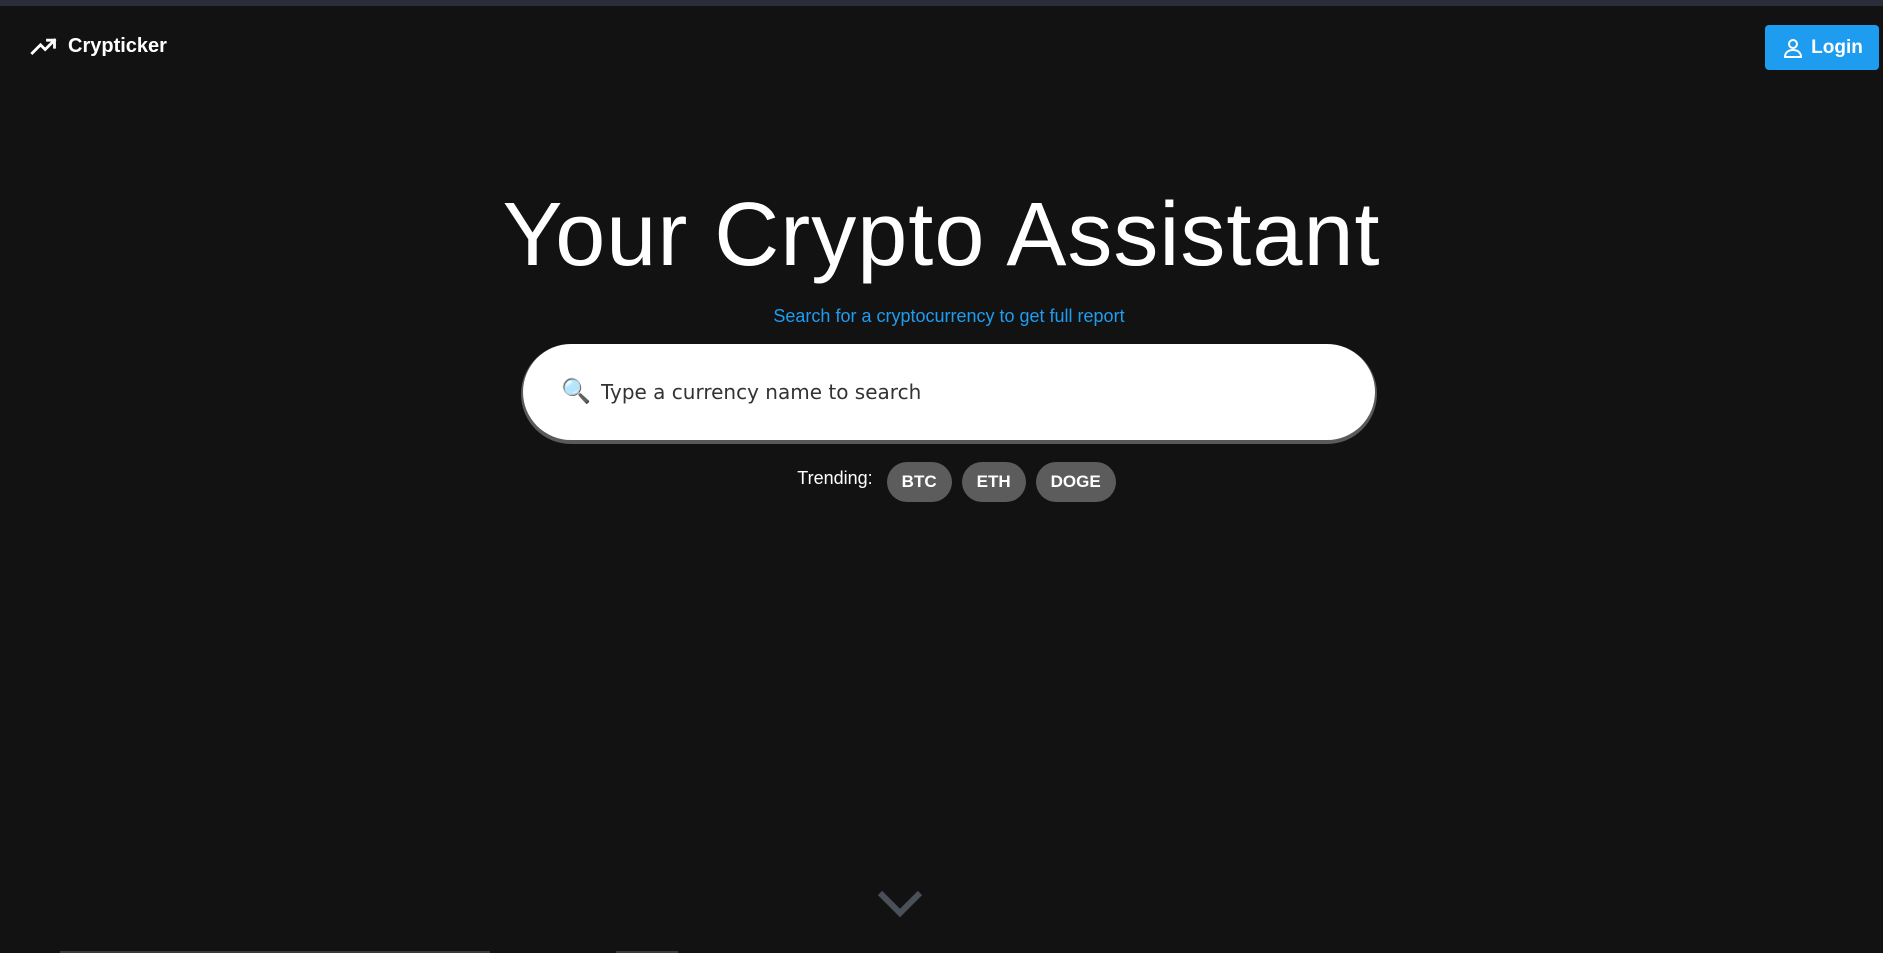 This screenshot has height=953, width=1883. I want to click on search-bar: 🔍, so click(949, 392).